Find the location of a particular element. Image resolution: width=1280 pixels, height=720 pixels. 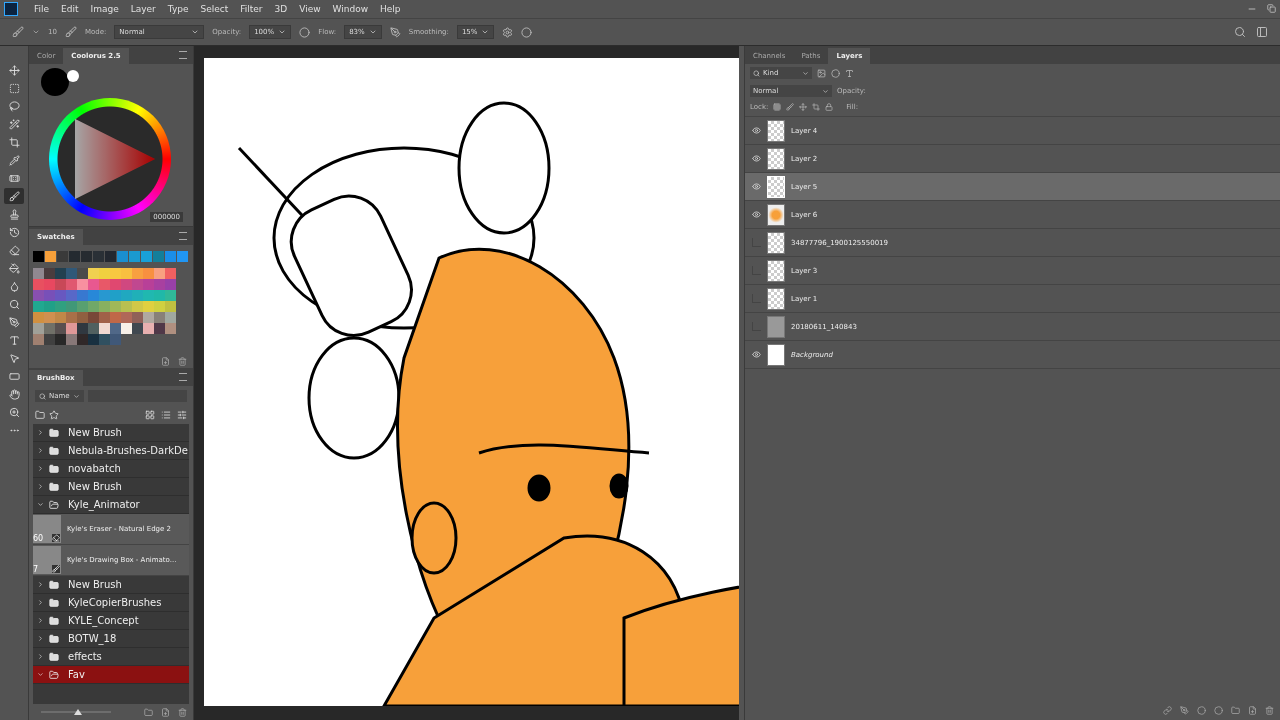

menu-item: Window is located at coordinates (350, 9).